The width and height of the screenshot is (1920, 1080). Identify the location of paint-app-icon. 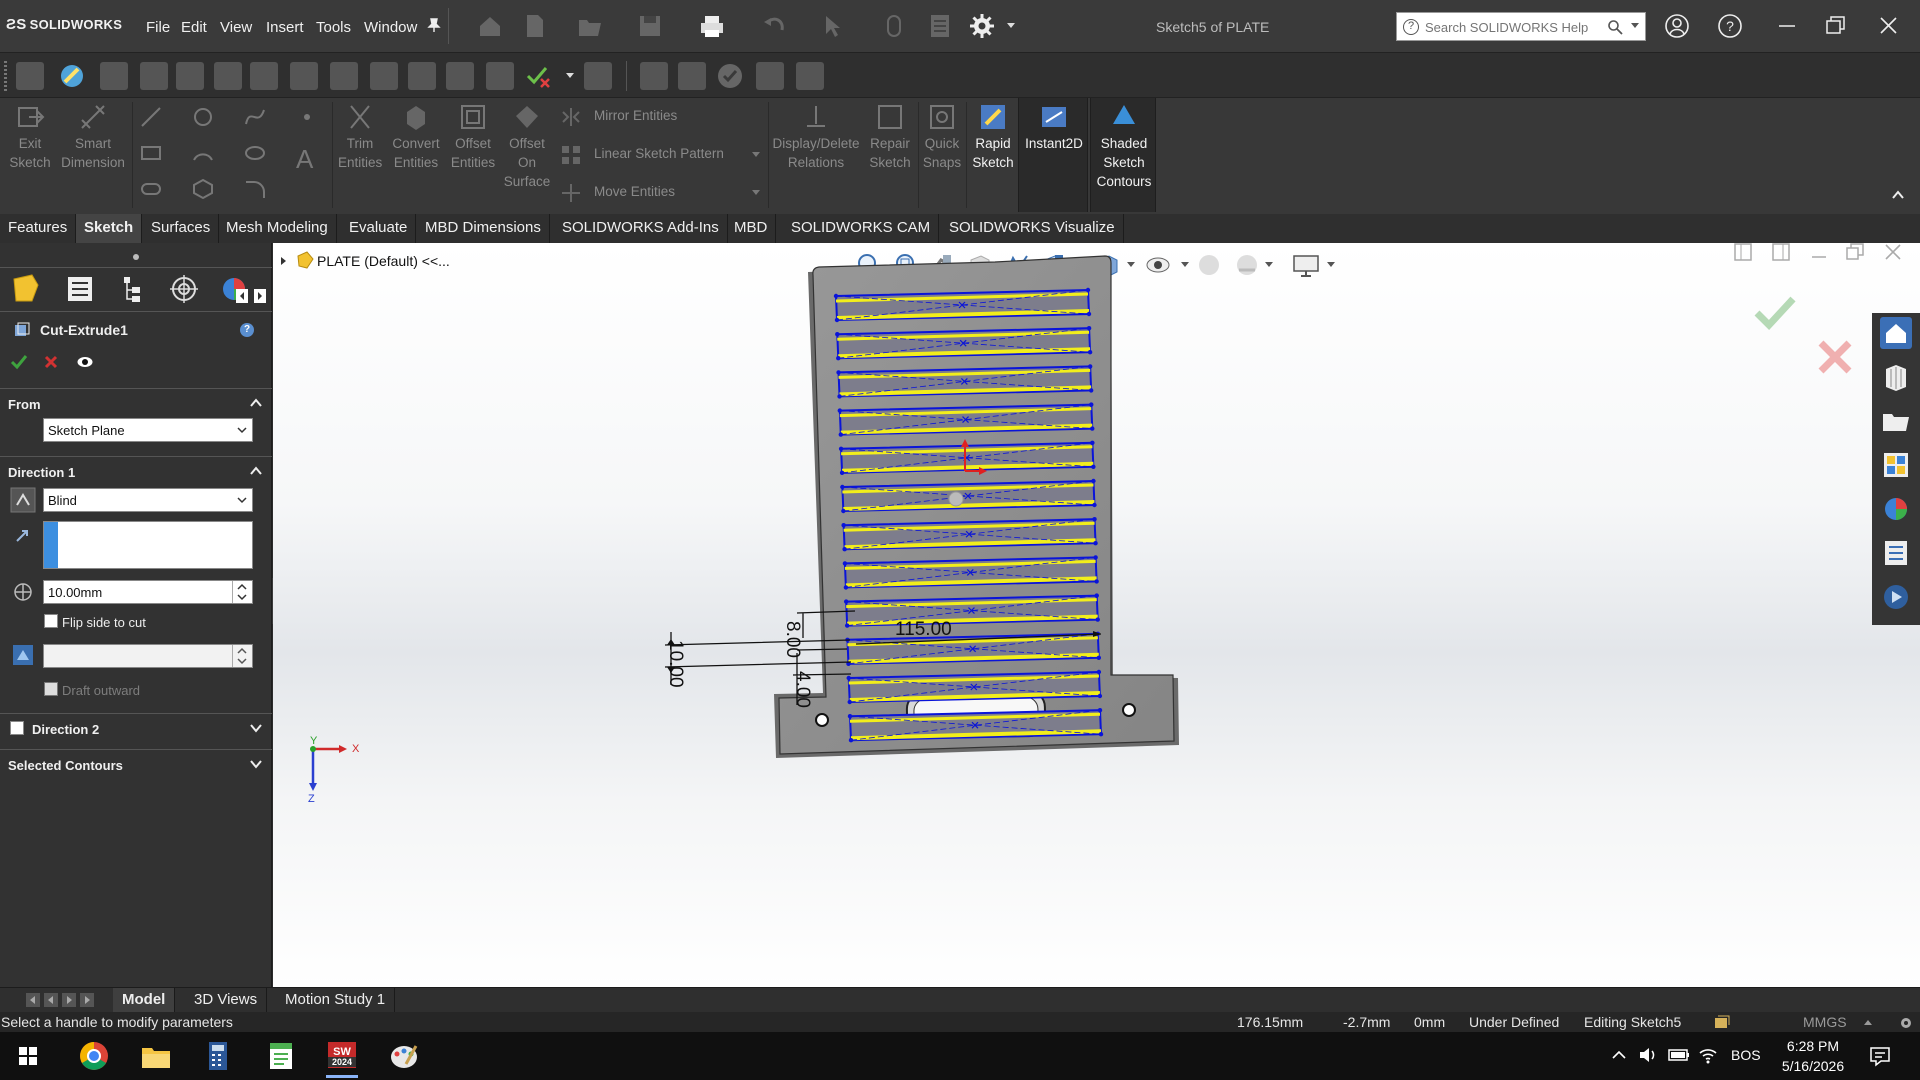
(404, 1056).